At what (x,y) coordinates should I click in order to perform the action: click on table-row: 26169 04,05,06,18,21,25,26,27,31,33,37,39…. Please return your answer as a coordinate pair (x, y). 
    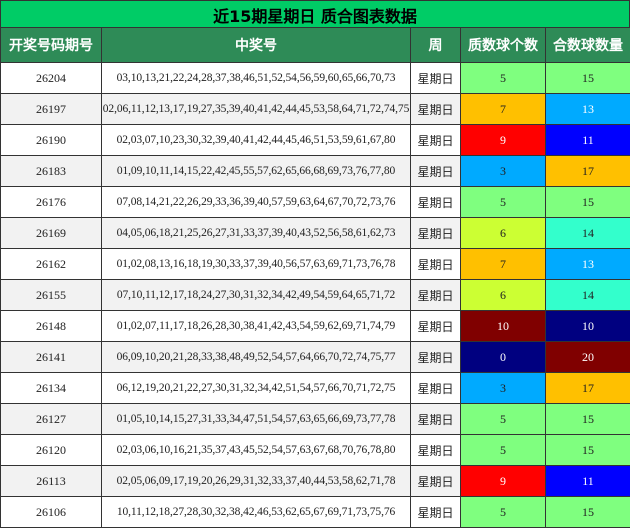
    Looking at the image, I should click on (315, 233).